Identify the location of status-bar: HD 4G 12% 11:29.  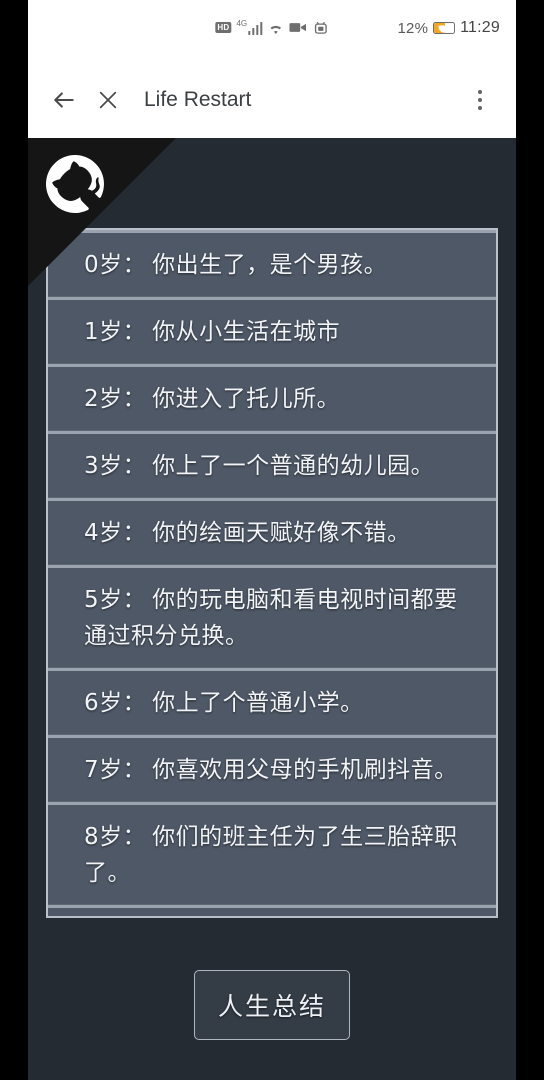
(272, 31).